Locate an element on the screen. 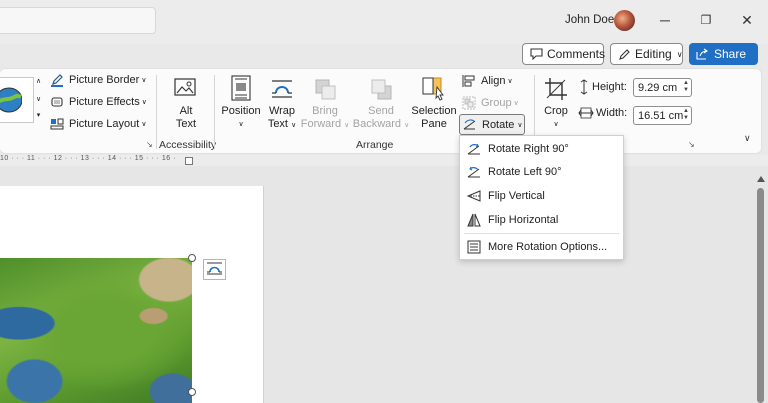 The image size is (768, 403). selected-picture is located at coordinates (96, 330).